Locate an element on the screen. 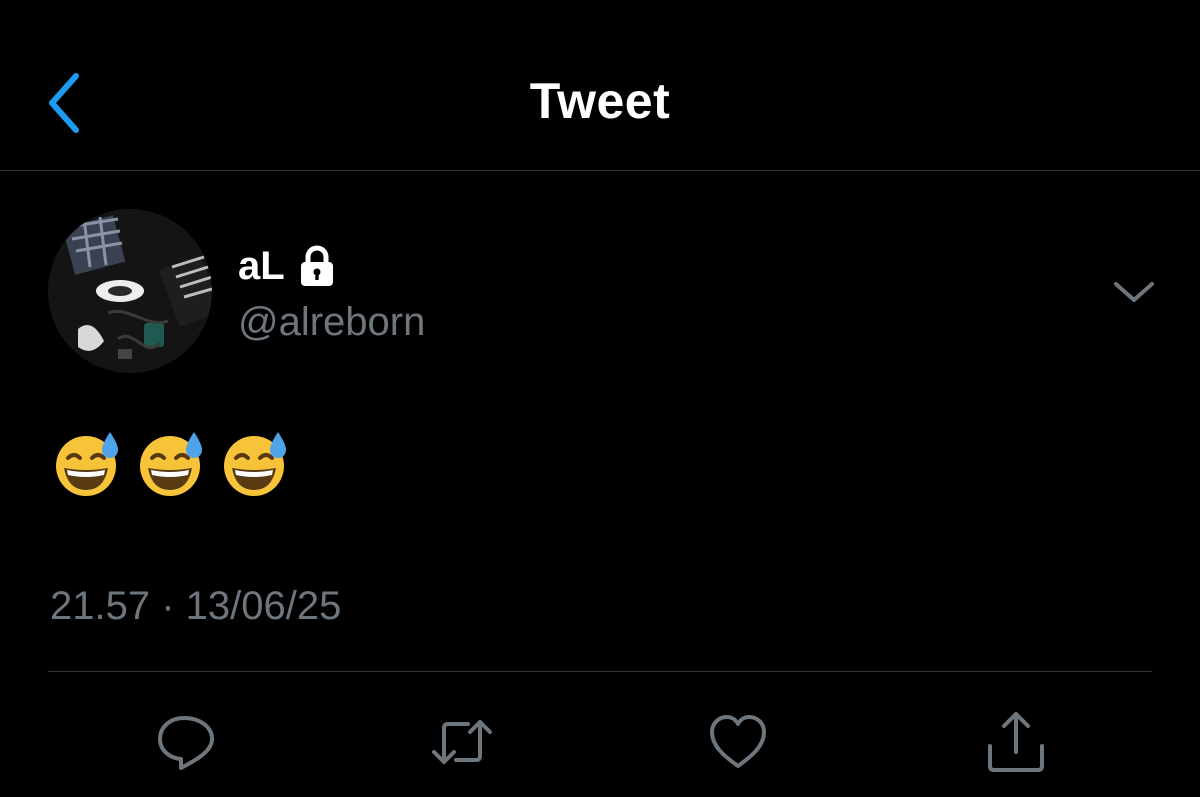  like-button is located at coordinates (738, 742).